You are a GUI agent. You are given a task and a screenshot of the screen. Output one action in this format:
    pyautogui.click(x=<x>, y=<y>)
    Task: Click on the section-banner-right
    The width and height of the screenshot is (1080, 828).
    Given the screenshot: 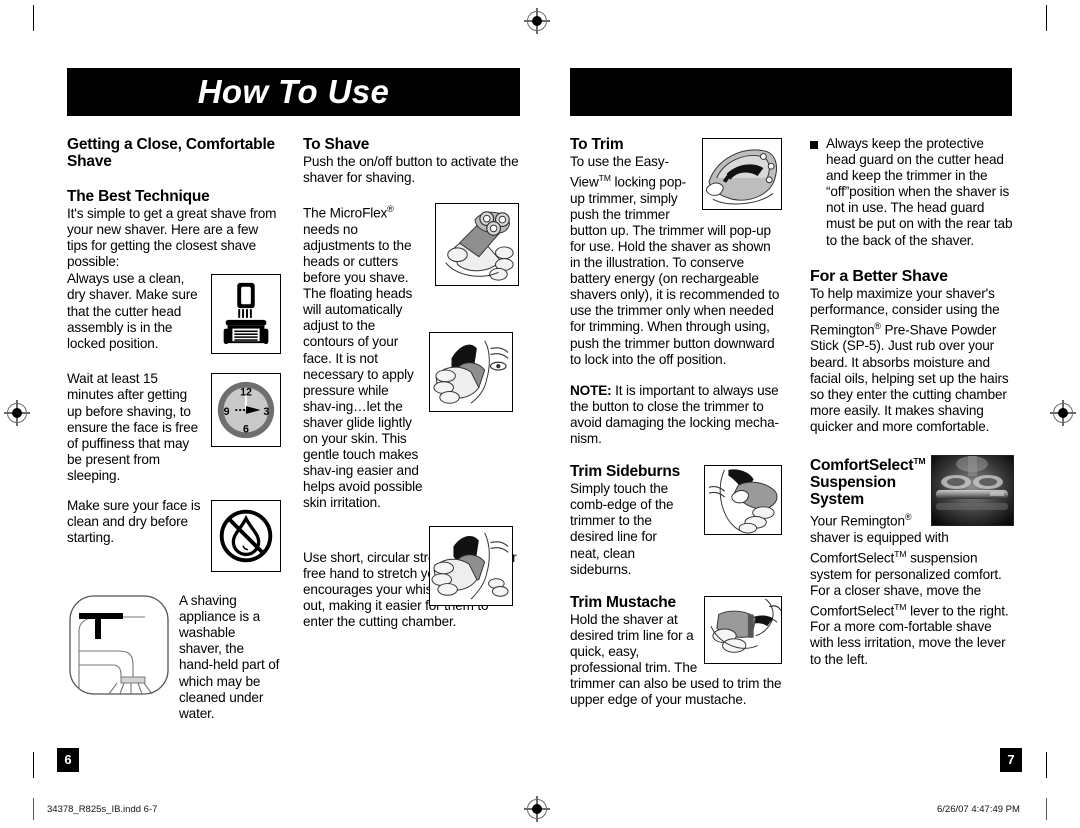 What is the action you would take?
    pyautogui.click(x=791, y=92)
    